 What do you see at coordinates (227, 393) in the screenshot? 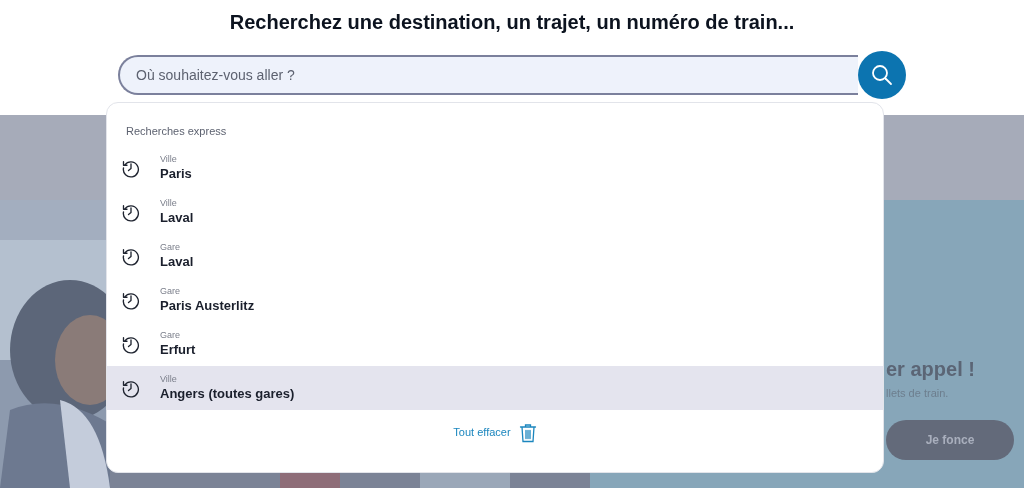
I see `item-name: Angers (toutes gares)` at bounding box center [227, 393].